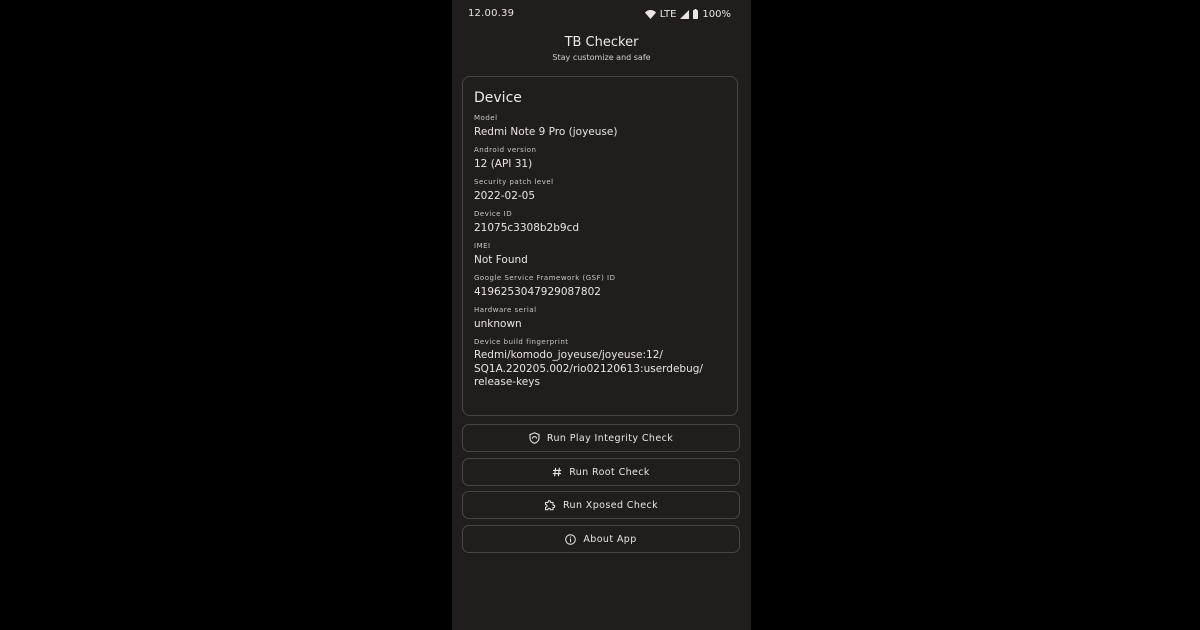 Image resolution: width=1200 pixels, height=630 pixels. Describe the element at coordinates (600, 190) in the screenshot. I see `field-security-patch: Security patch level 2022-02-05` at that location.